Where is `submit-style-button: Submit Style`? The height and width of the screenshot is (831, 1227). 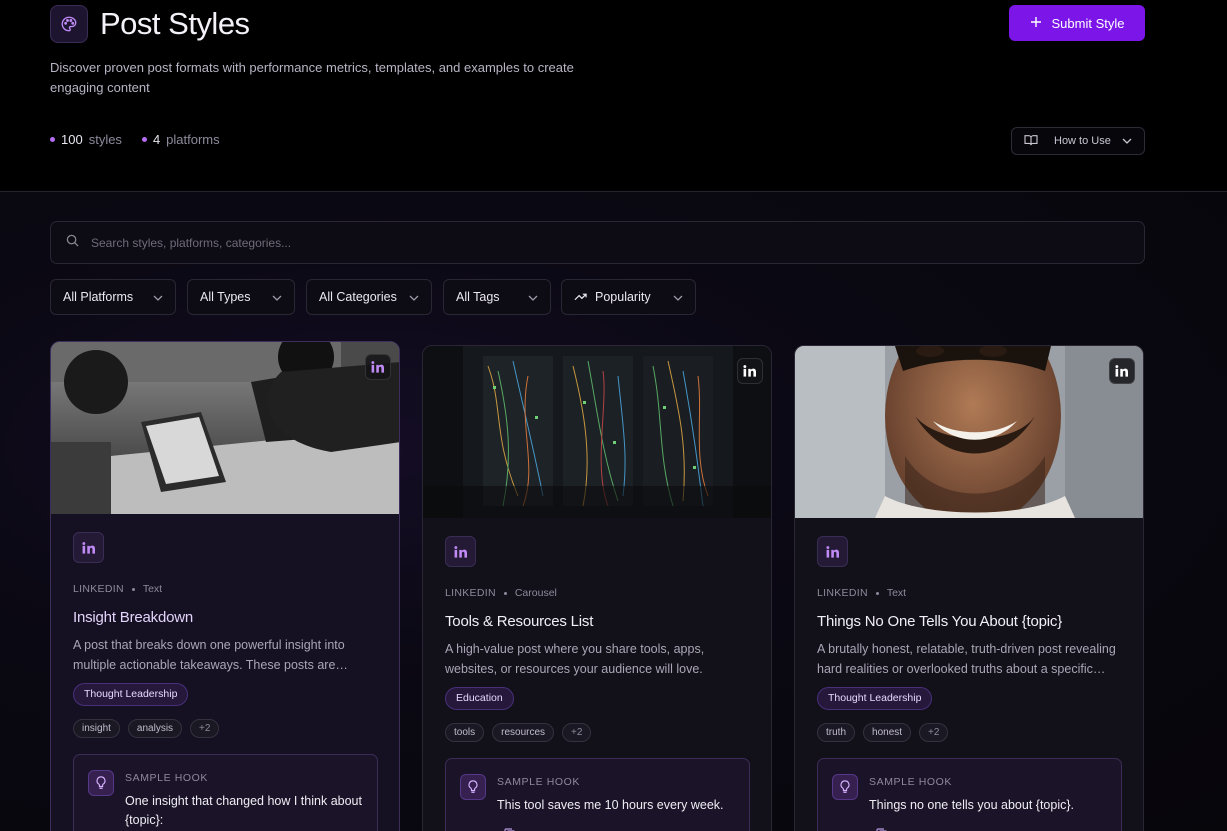 submit-style-button: Submit Style is located at coordinates (1077, 23).